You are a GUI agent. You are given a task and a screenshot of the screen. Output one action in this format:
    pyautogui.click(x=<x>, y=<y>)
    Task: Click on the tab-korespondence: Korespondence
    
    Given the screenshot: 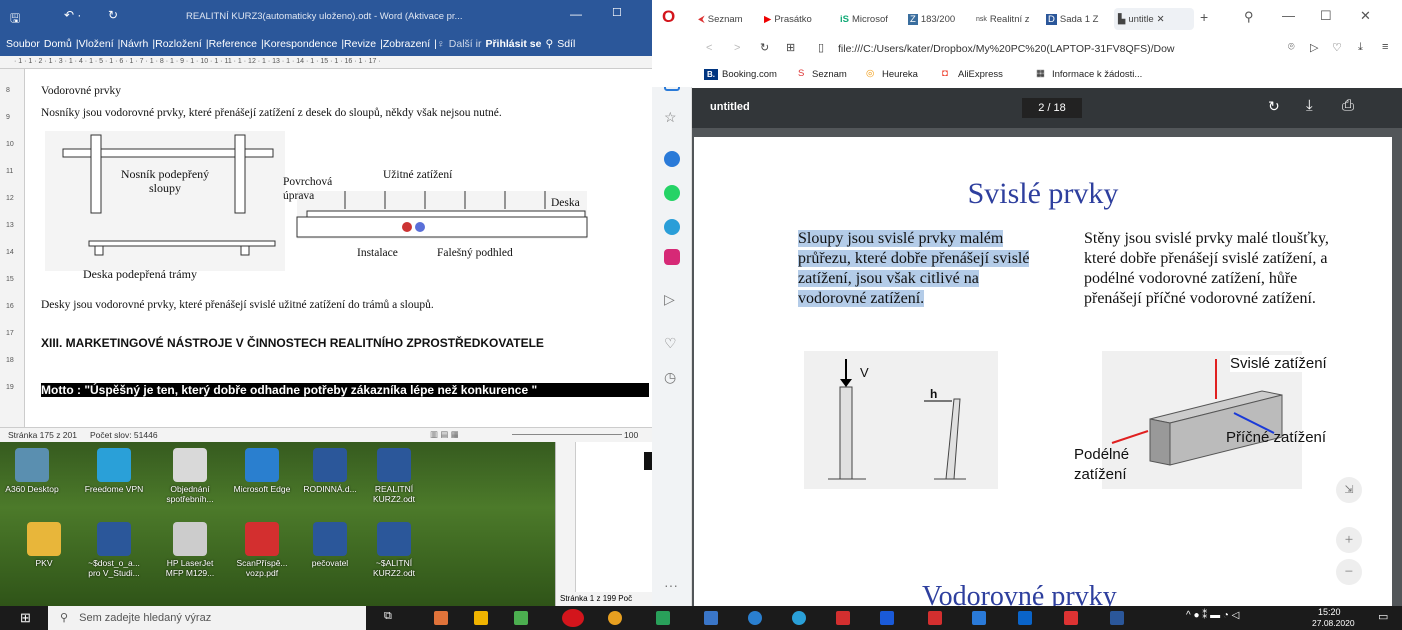 What is the action you would take?
    pyautogui.click(x=301, y=44)
    